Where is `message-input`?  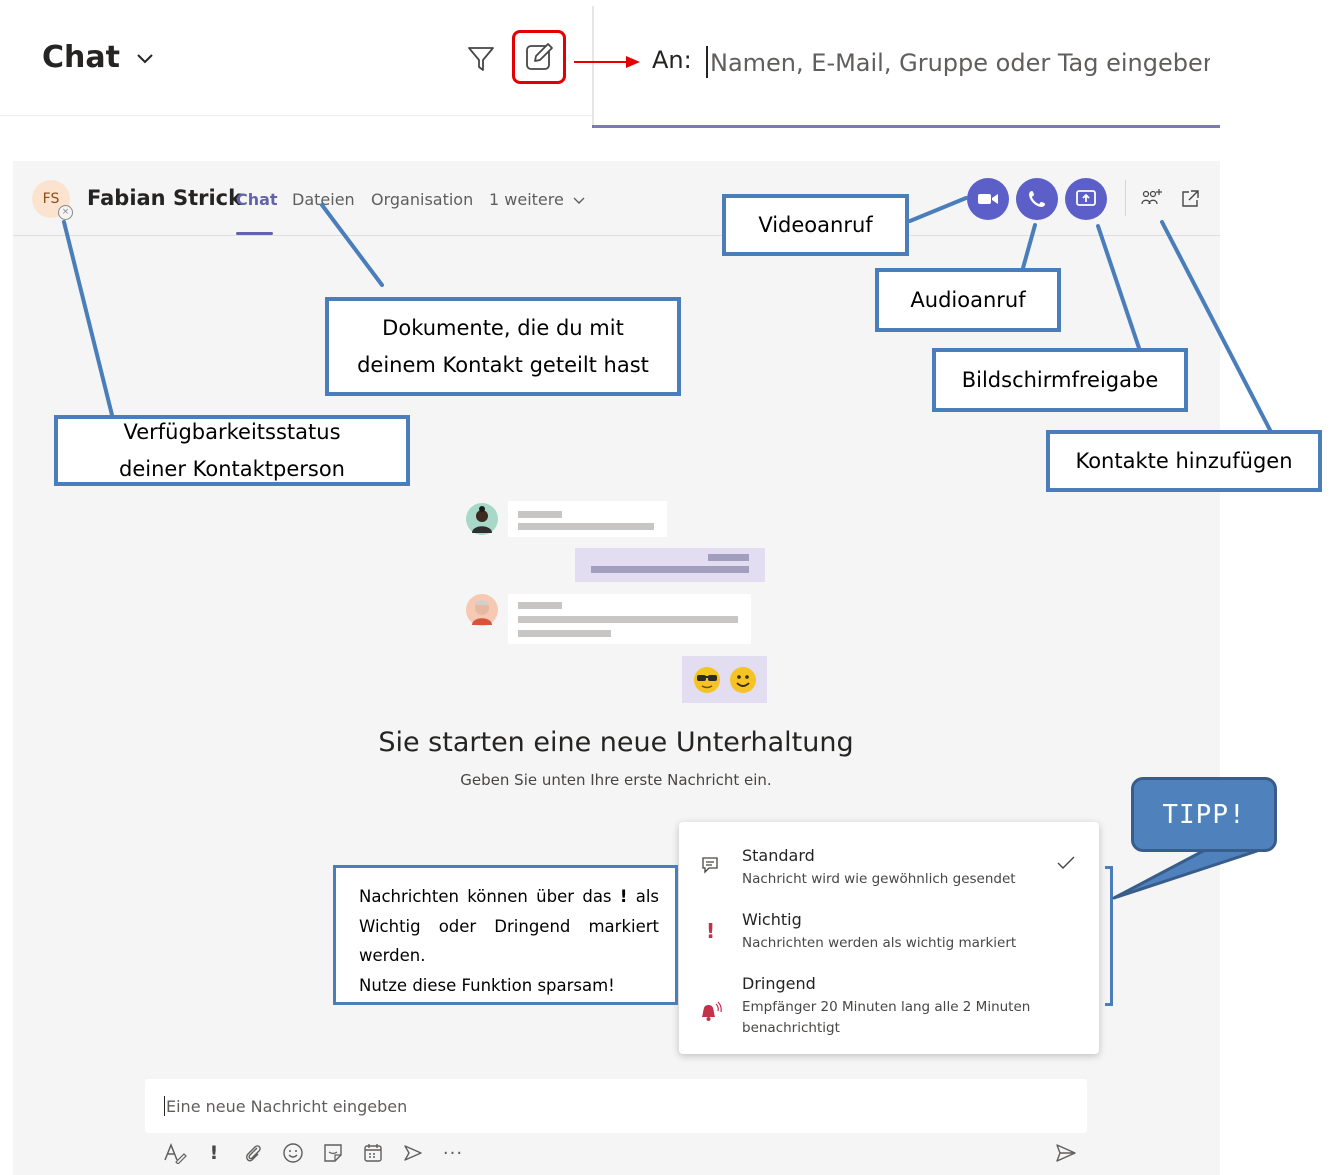 message-input is located at coordinates (616, 1106).